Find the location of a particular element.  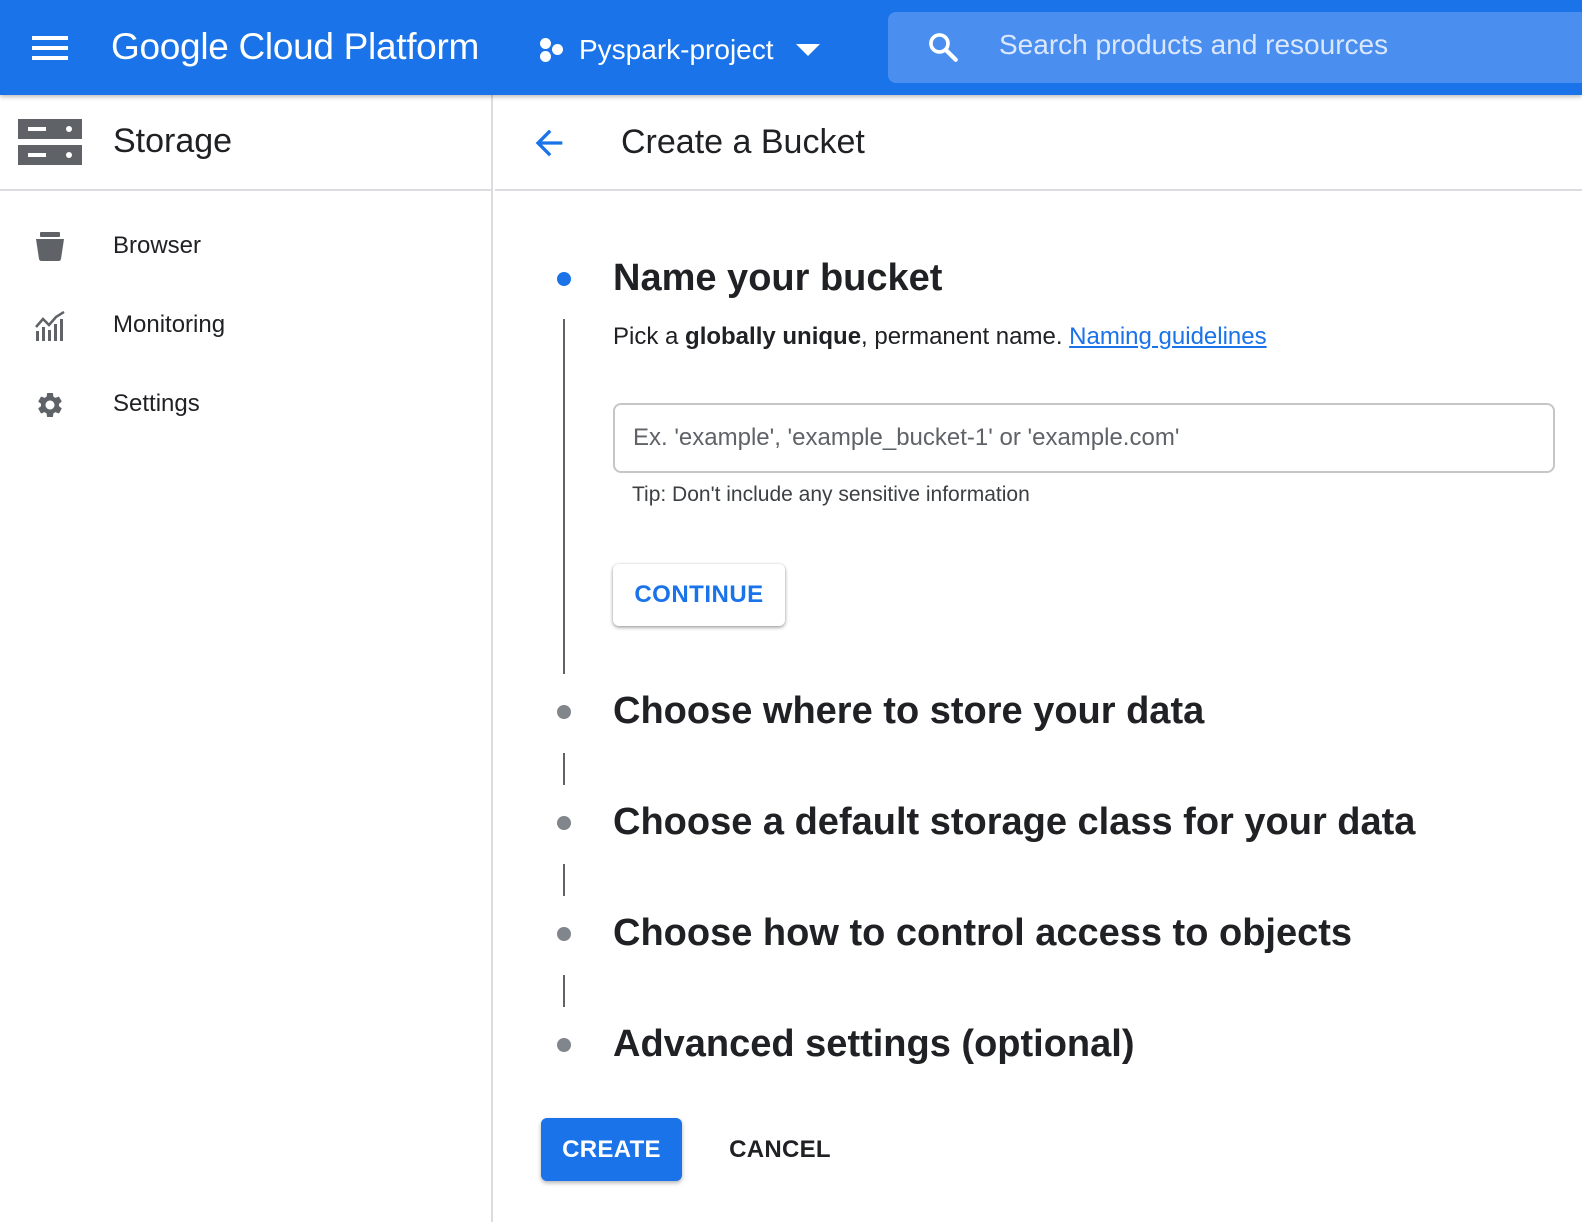

step-2-title: Choose where to store your data is located at coordinates (908, 711).